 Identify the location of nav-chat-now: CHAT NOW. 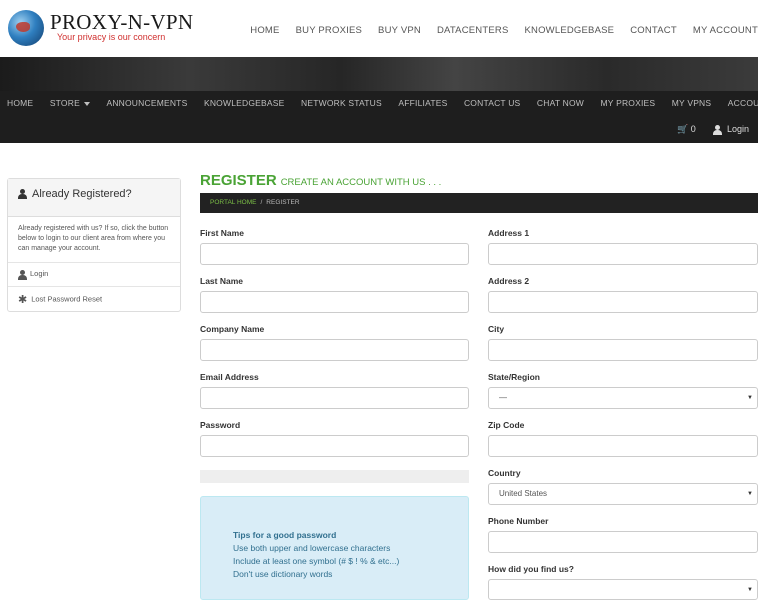
(560, 103).